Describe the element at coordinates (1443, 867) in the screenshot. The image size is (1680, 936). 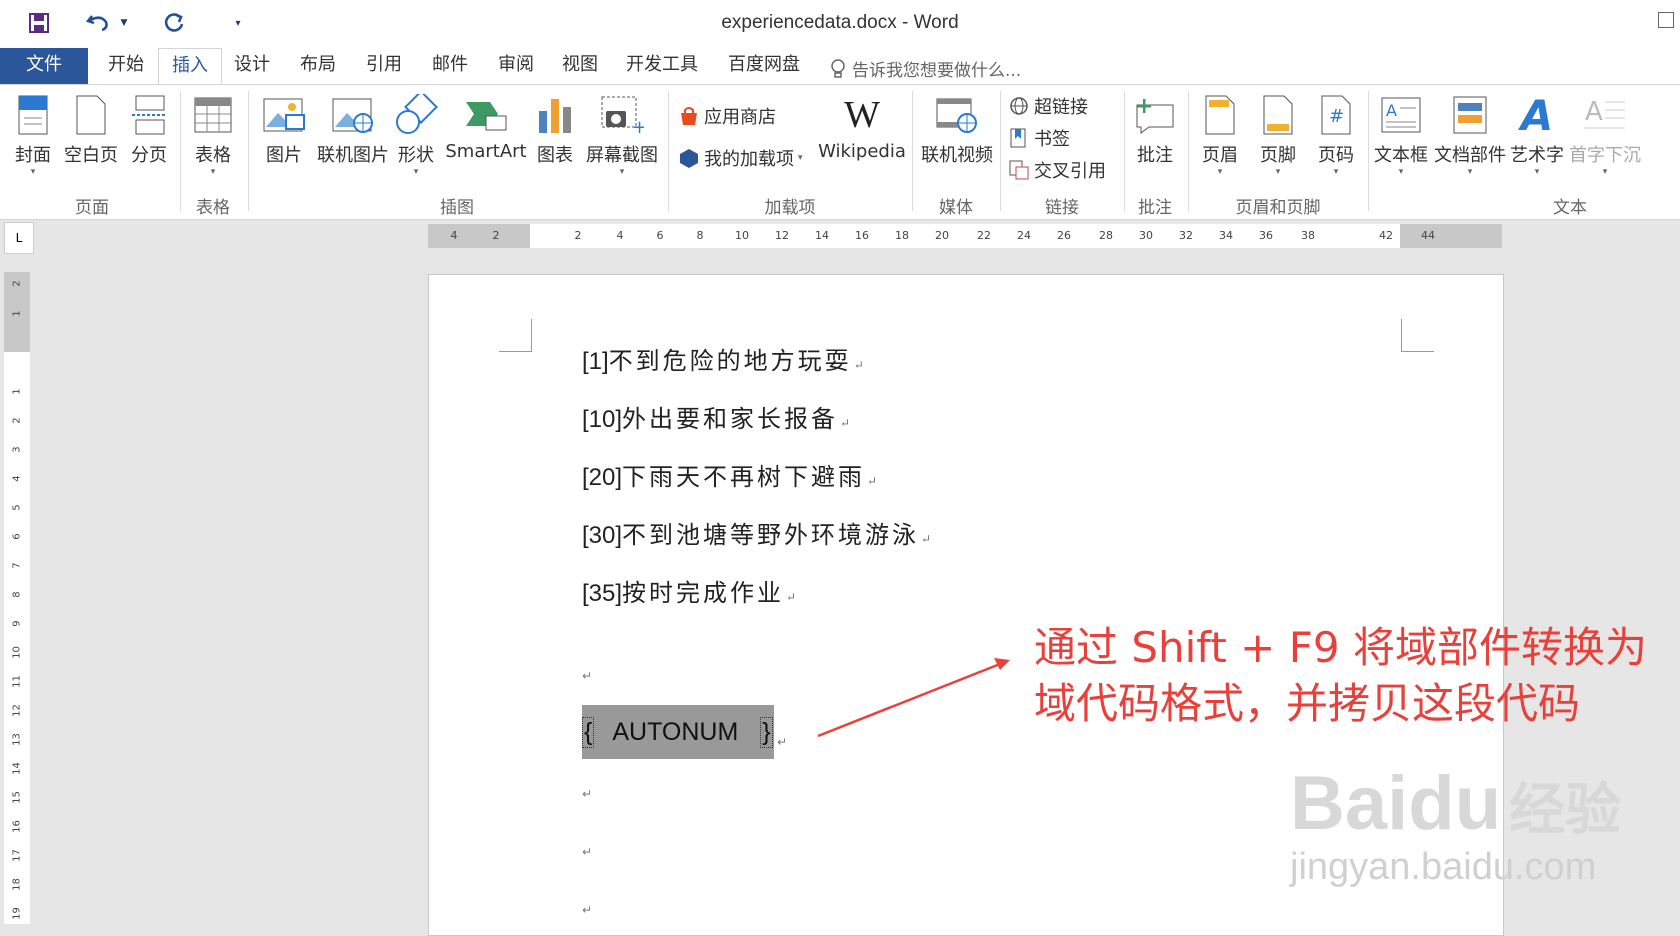
I see `baidu-watermark-url: jingyan.baidu.com` at that location.